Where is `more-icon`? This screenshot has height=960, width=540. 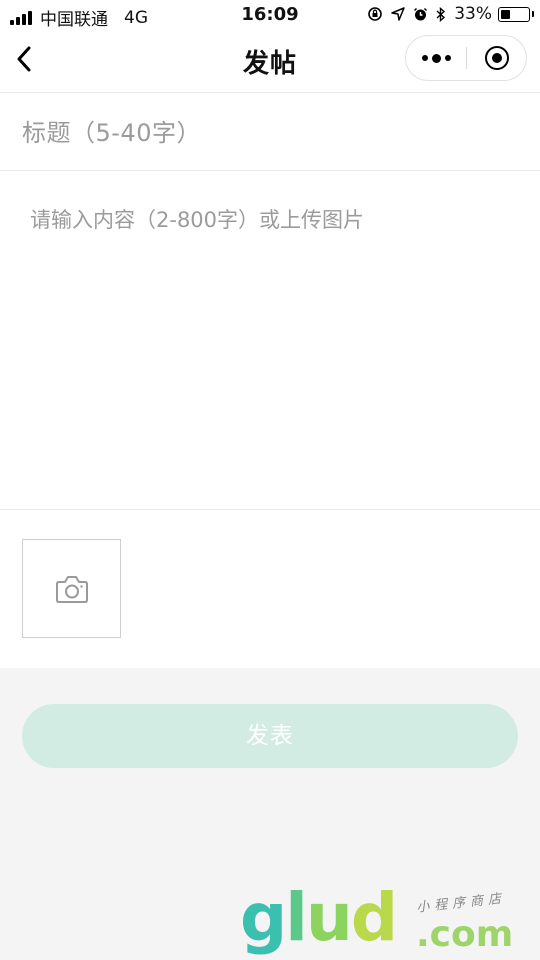
more-icon is located at coordinates (436, 58).